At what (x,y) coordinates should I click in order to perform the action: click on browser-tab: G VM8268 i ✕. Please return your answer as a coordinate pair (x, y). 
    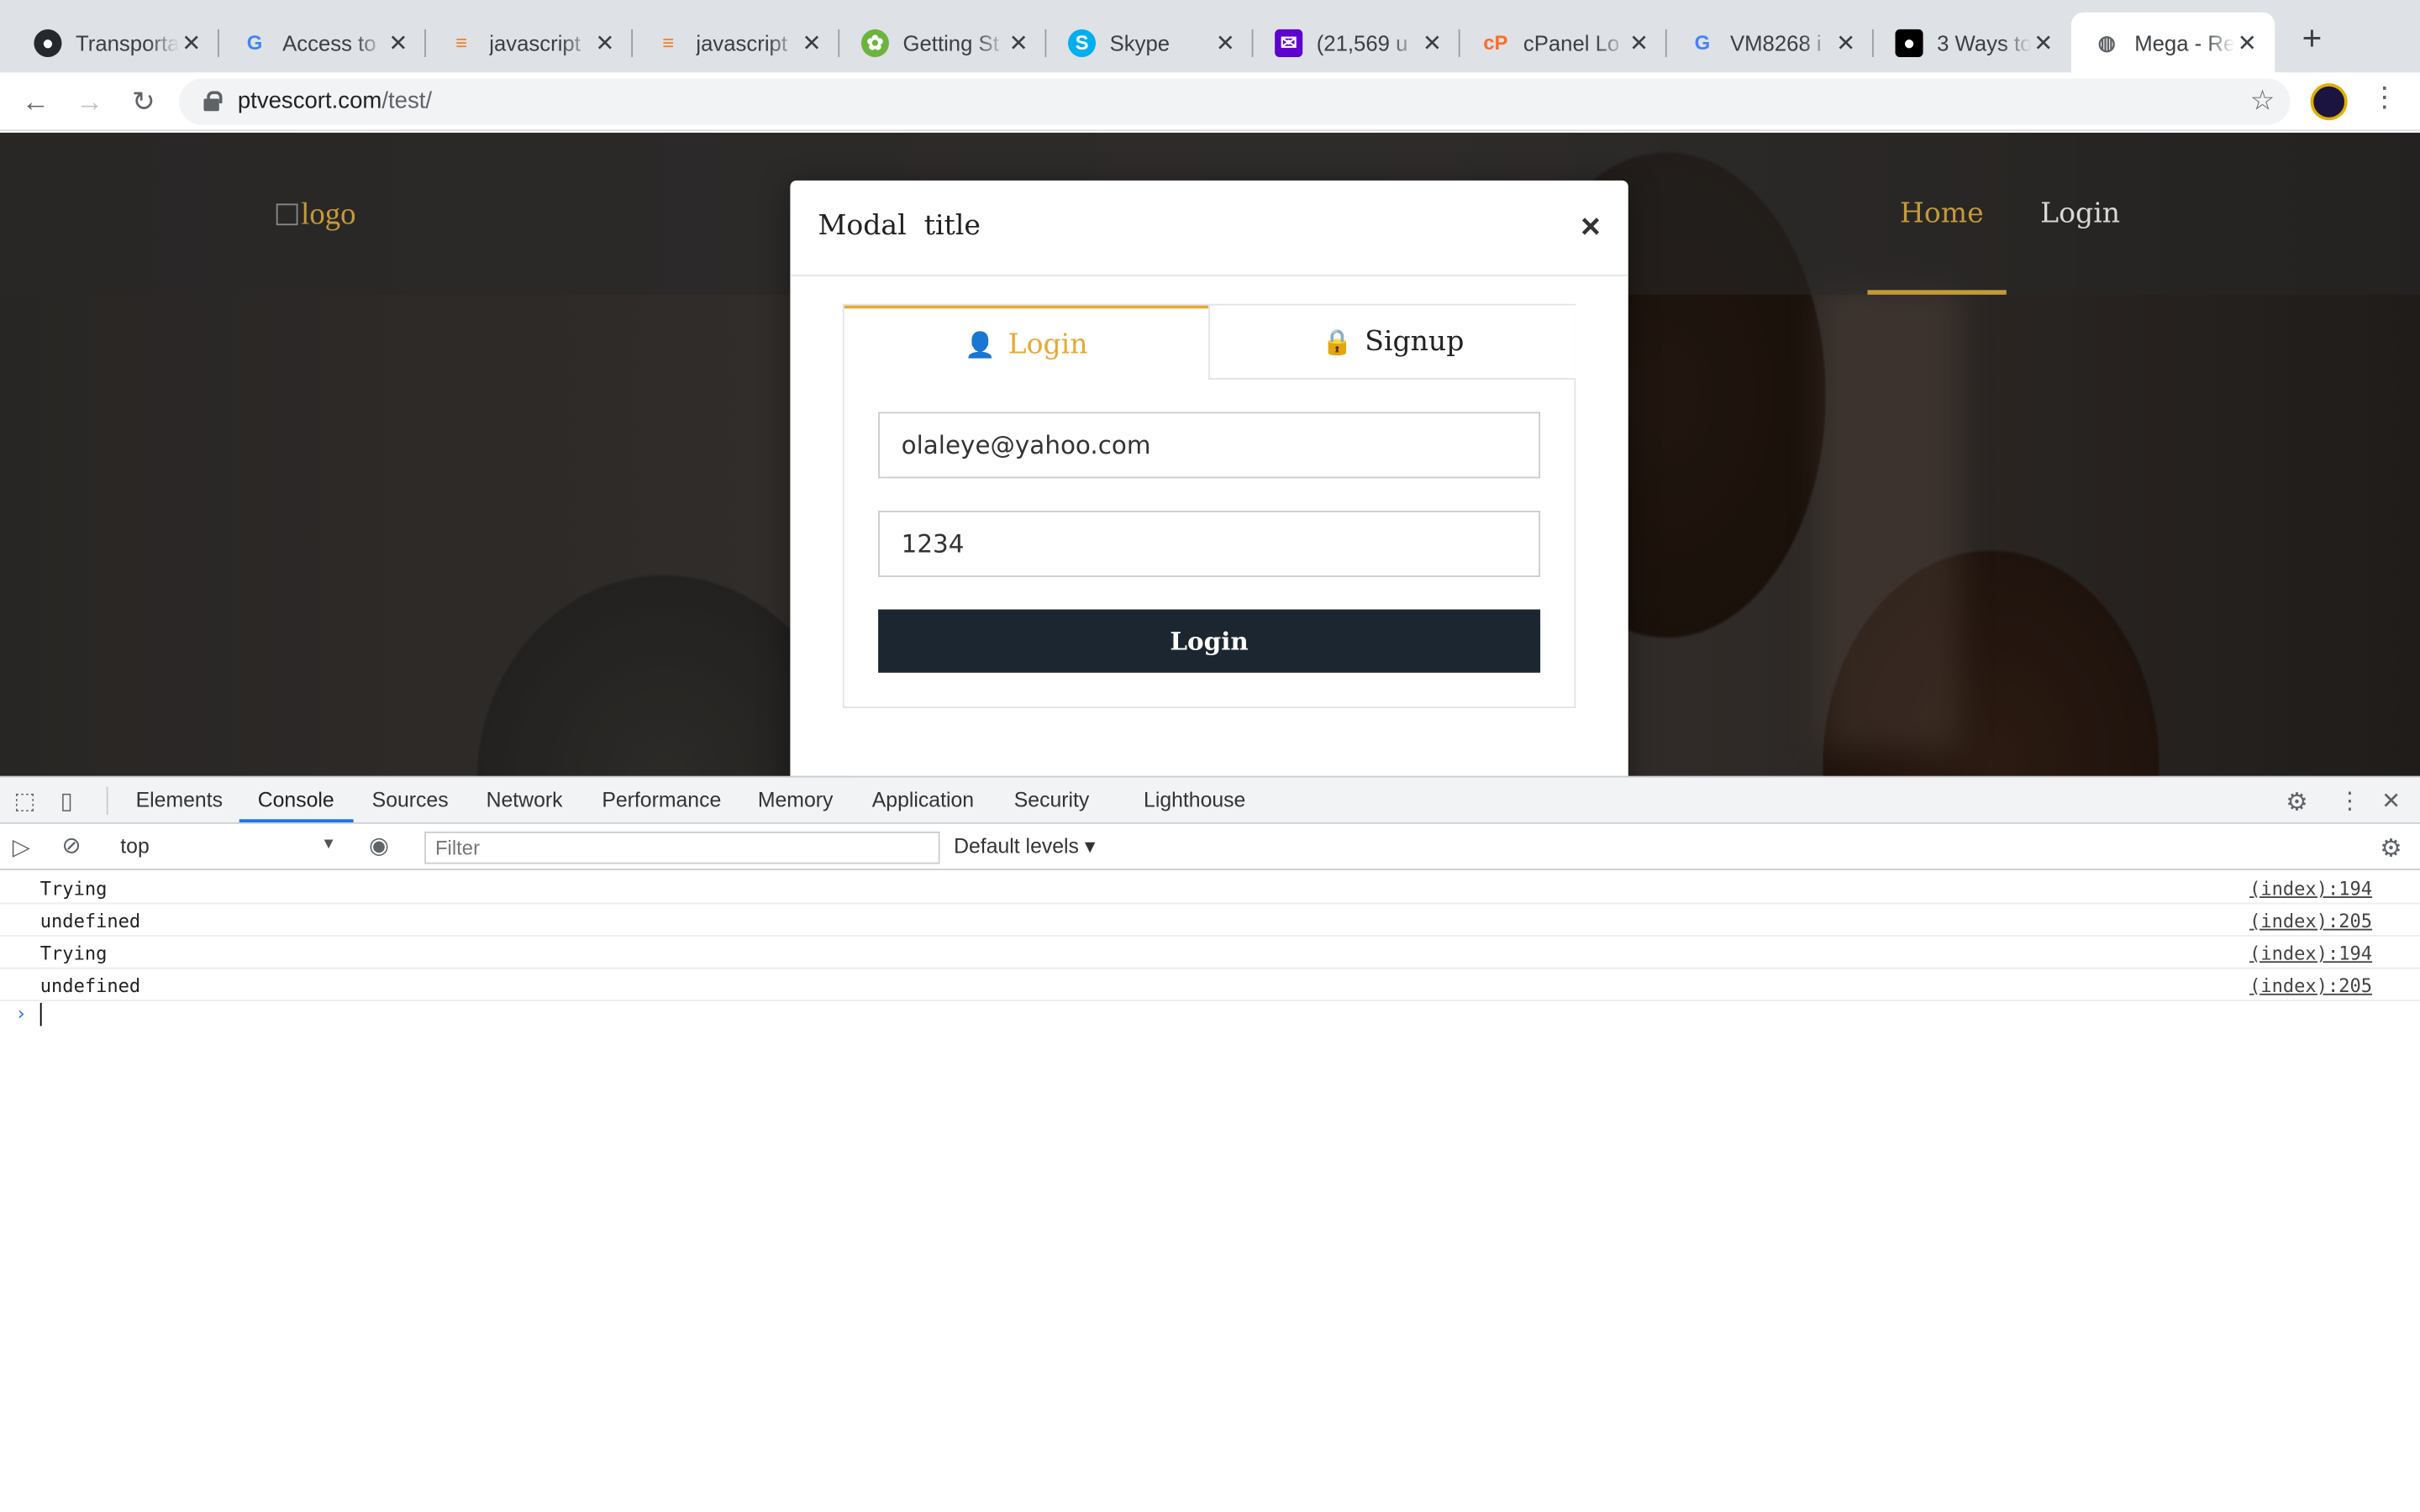
    Looking at the image, I should click on (1770, 43).